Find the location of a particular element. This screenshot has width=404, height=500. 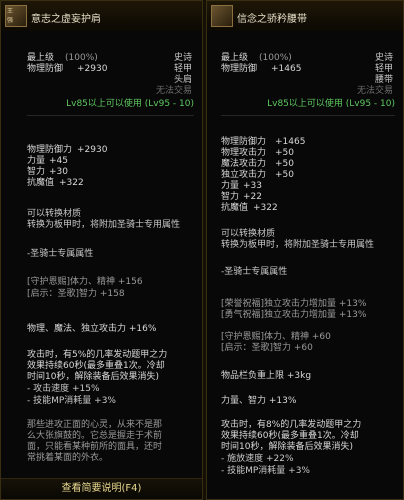

paladin-stat: [守护恩赐]体力、精神 +60 is located at coordinates (276, 337).